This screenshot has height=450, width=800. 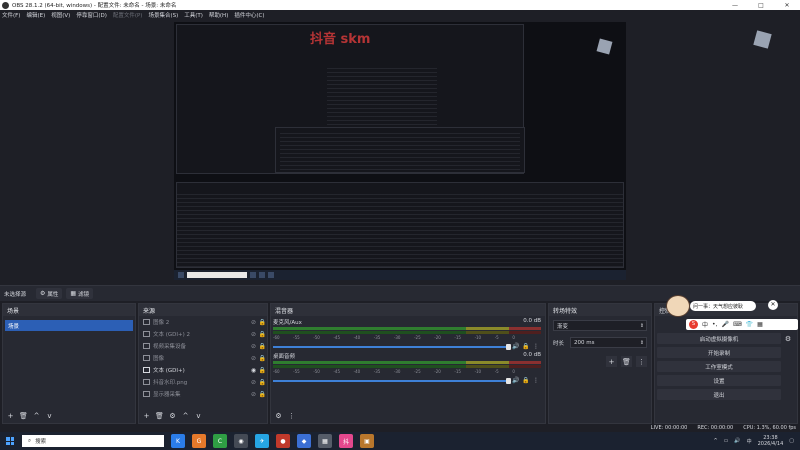 I want to click on meter-tick-label: -45, so click(x=337, y=337).